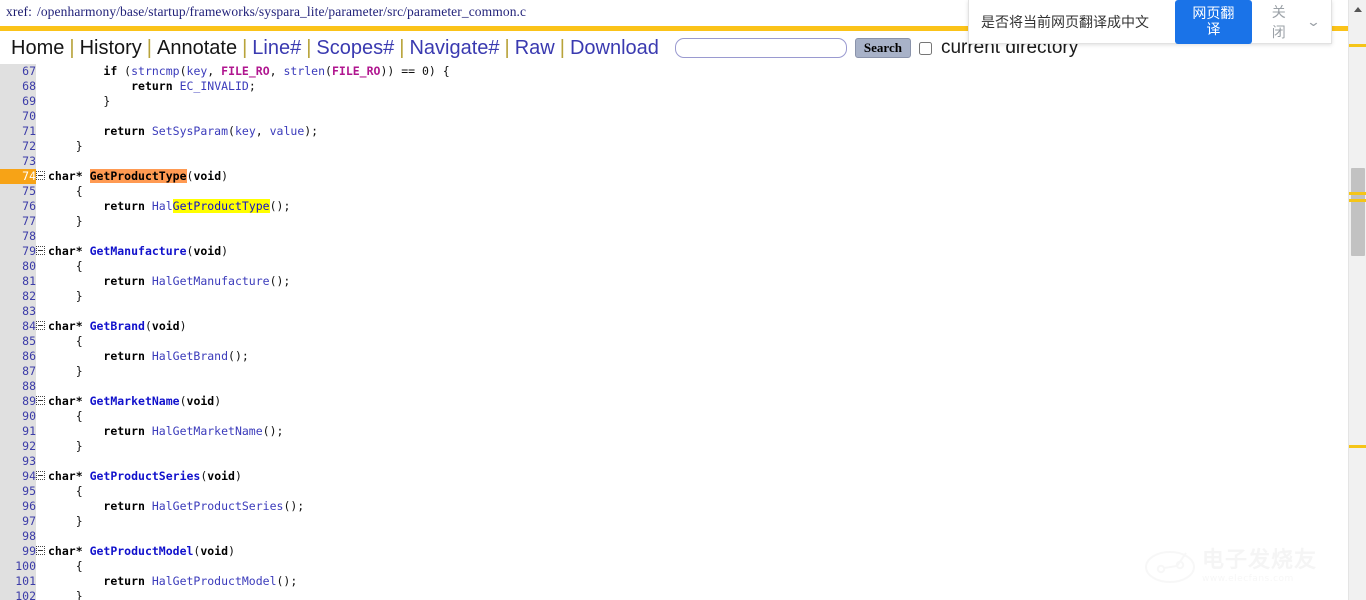  I want to click on line-number: 94, so click(18, 476).